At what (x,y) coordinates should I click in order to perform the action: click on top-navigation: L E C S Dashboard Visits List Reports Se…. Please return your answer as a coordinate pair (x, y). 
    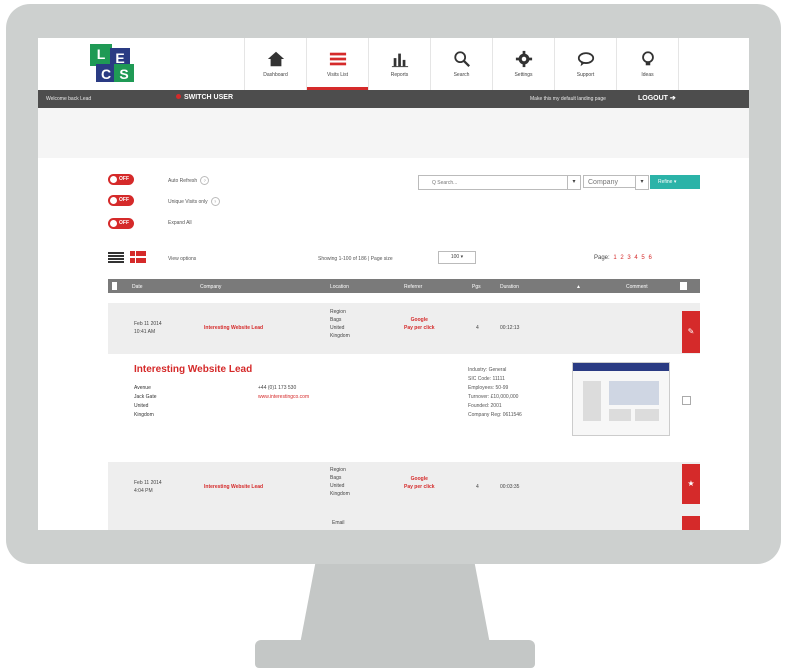
    Looking at the image, I should click on (393, 64).